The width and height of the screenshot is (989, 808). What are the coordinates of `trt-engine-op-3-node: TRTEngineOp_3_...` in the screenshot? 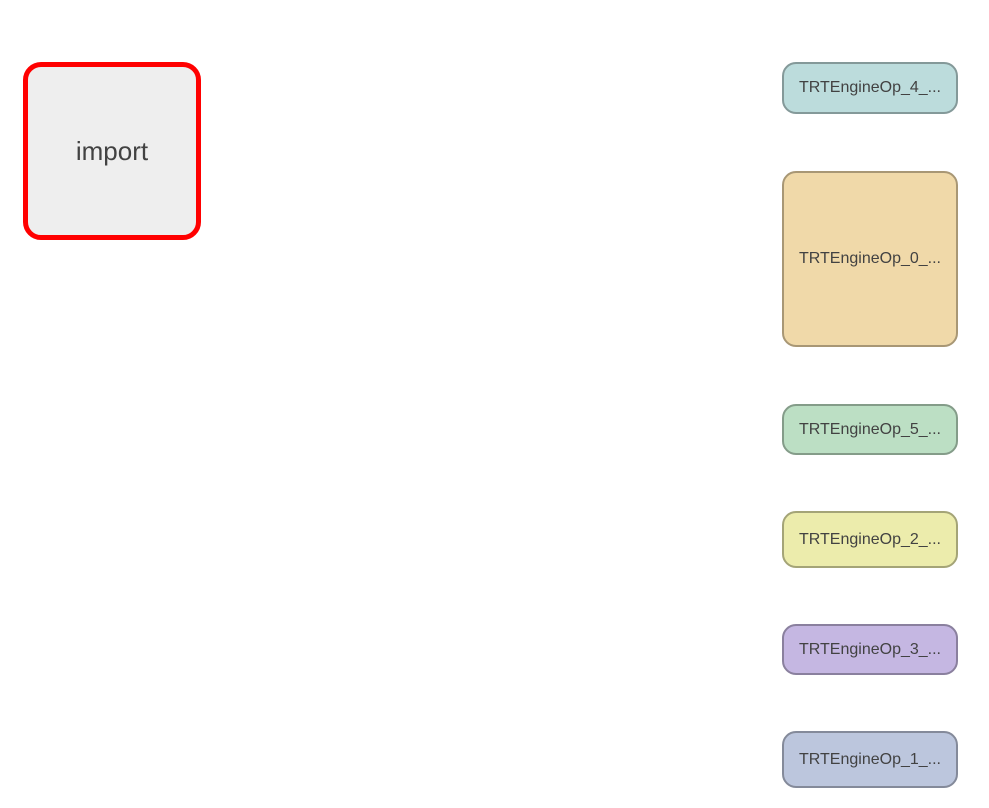 It's located at (870, 649).